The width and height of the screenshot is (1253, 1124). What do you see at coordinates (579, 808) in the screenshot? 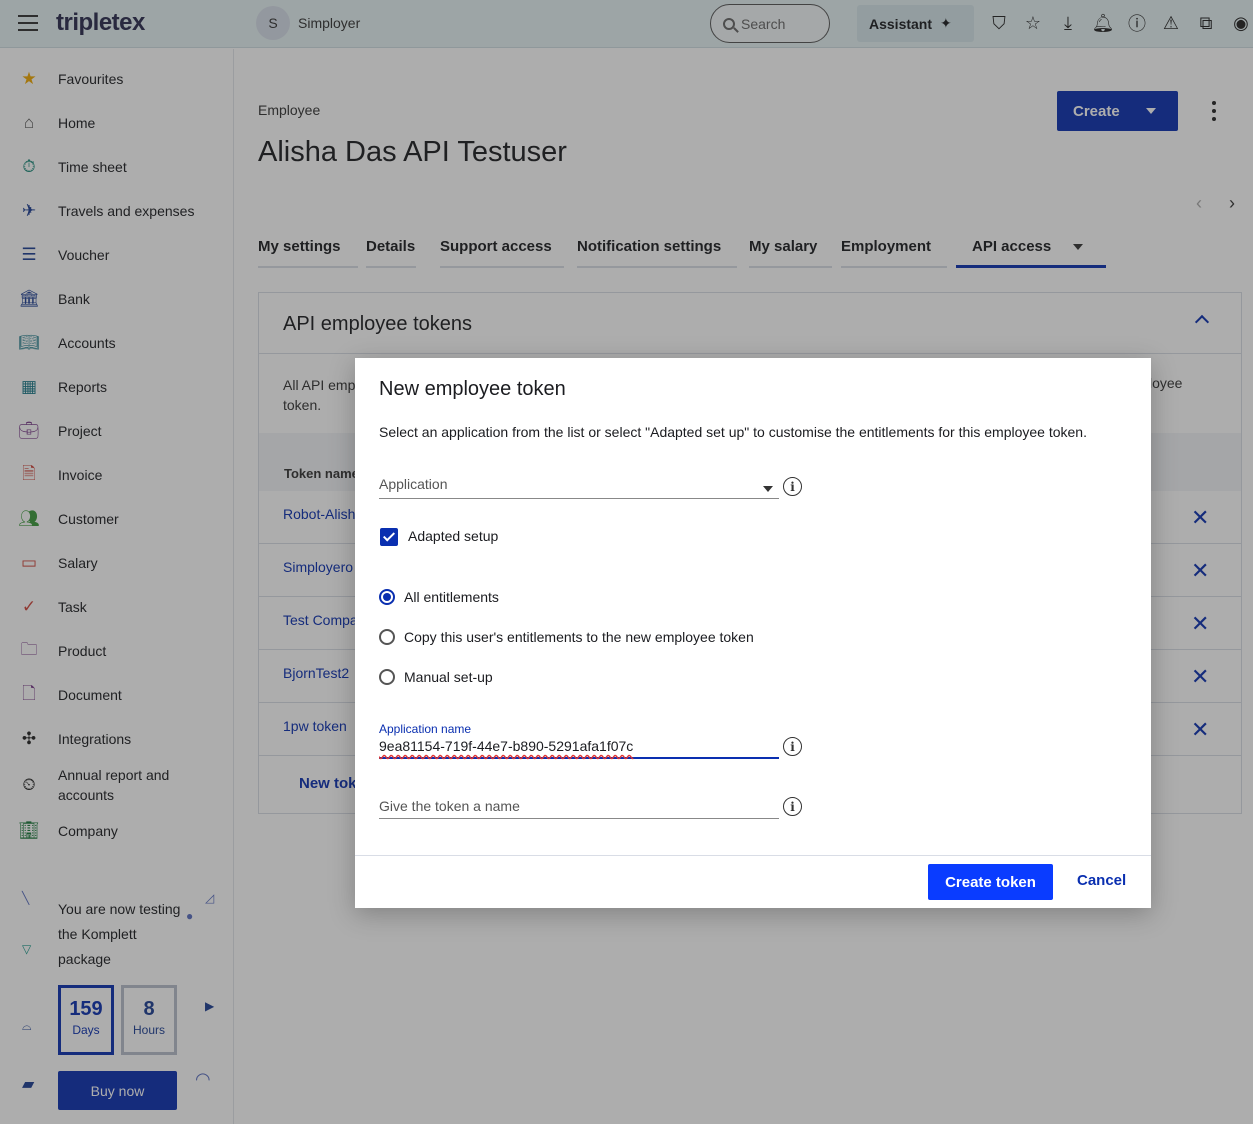
I see `token-name-field: Give the token a name` at bounding box center [579, 808].